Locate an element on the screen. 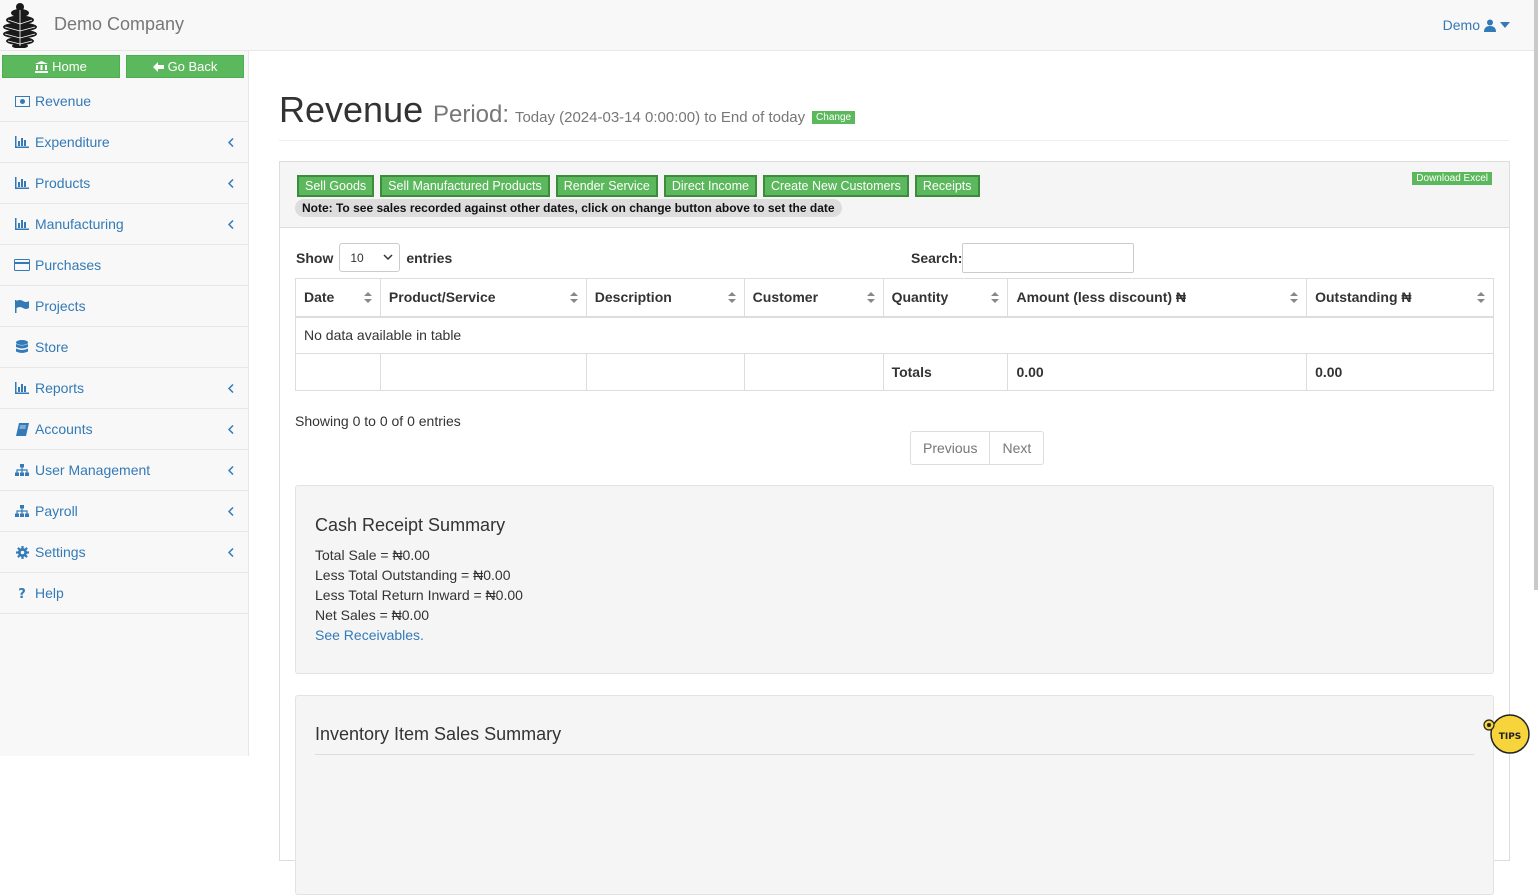  caret-down-icon is located at coordinates (1505, 25).